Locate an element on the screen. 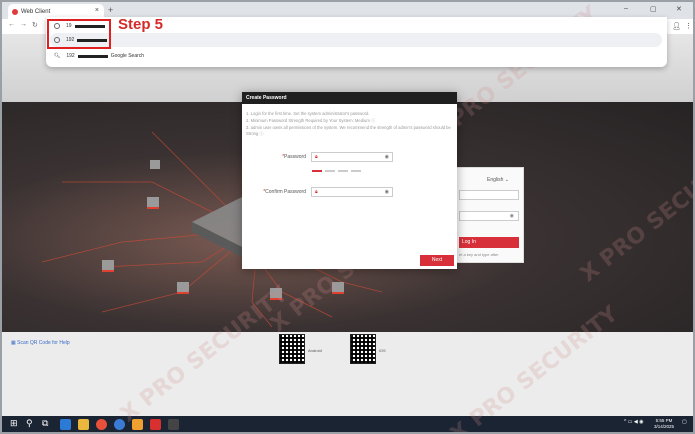 This screenshot has height=434, width=695. clock: 5:55 PM 3/14/2025 is located at coordinates (664, 424).